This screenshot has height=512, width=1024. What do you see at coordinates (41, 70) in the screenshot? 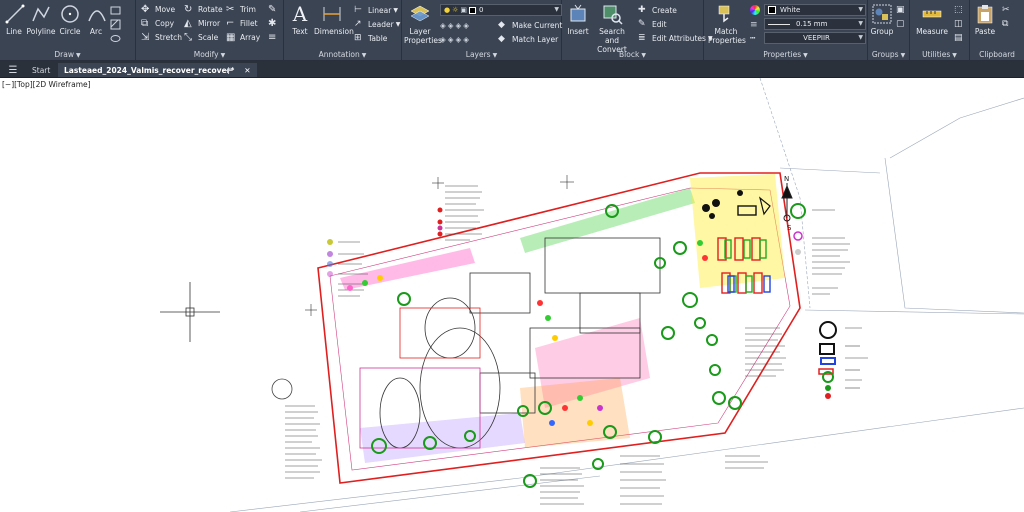
I see `tab-start: Start` at bounding box center [41, 70].